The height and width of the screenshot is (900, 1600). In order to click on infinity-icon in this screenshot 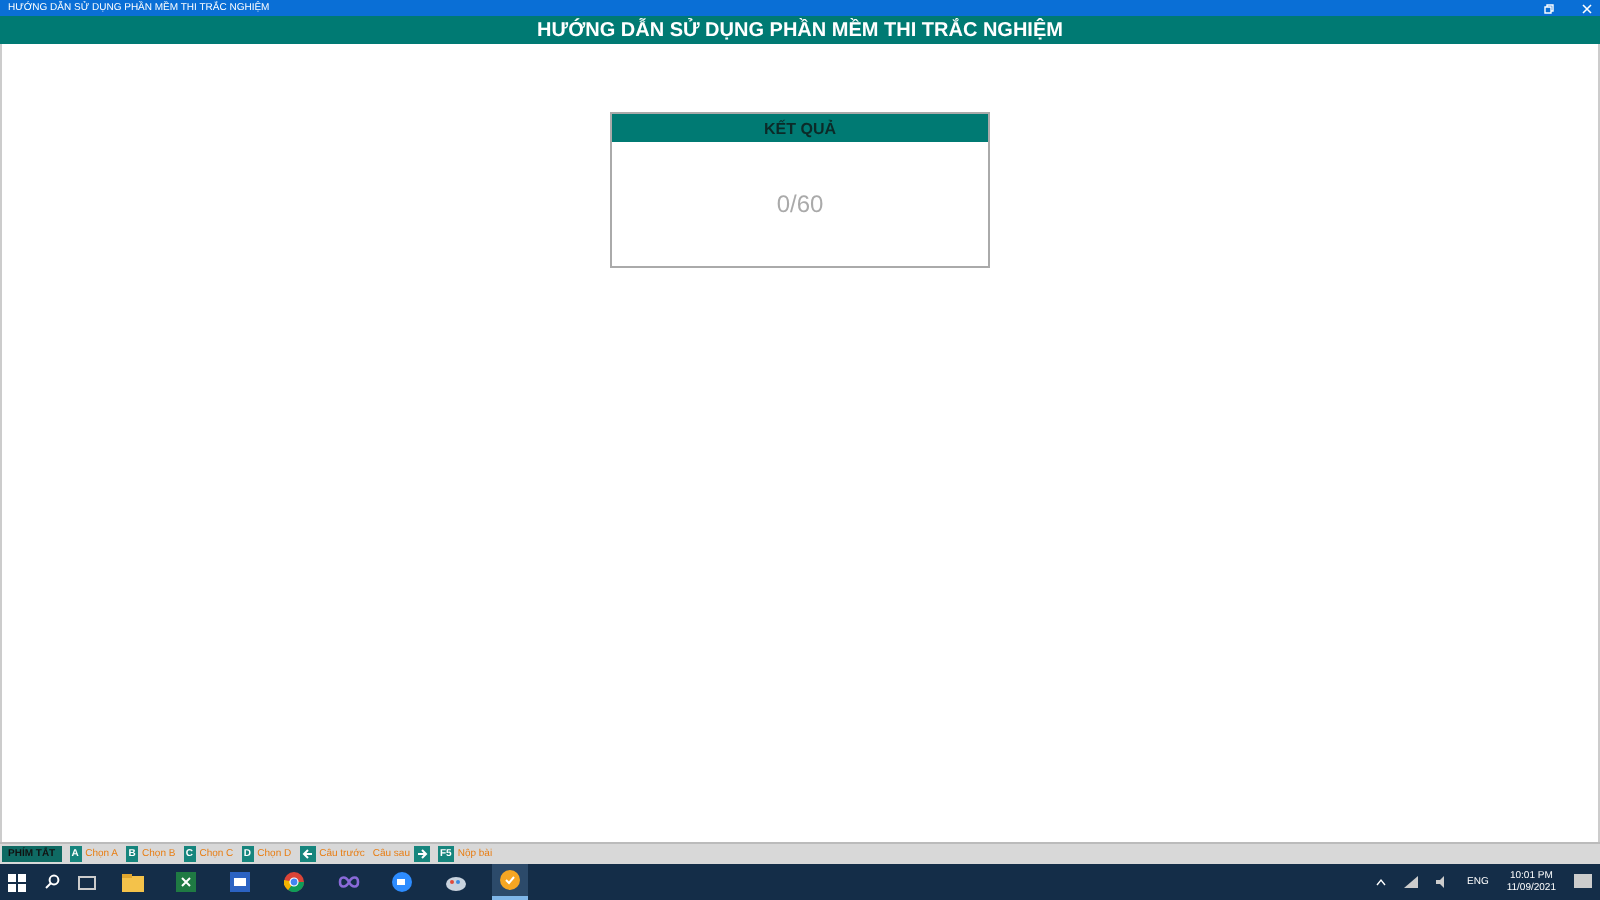, I will do `click(348, 882)`.